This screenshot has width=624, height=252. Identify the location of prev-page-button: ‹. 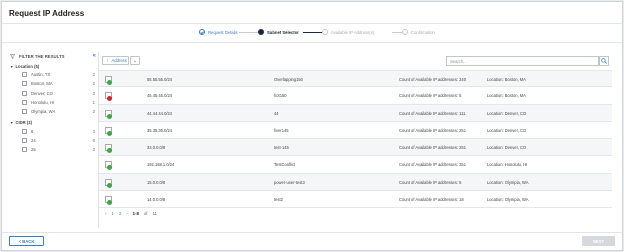
(105, 213).